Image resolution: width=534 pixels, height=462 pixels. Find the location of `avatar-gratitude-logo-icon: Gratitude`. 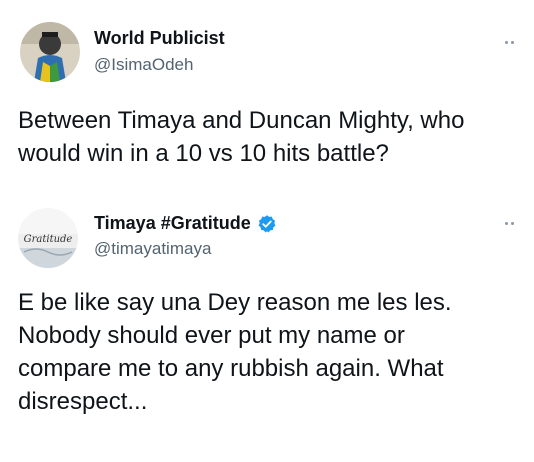

avatar-gratitude-logo-icon: Gratitude is located at coordinates (48, 238).